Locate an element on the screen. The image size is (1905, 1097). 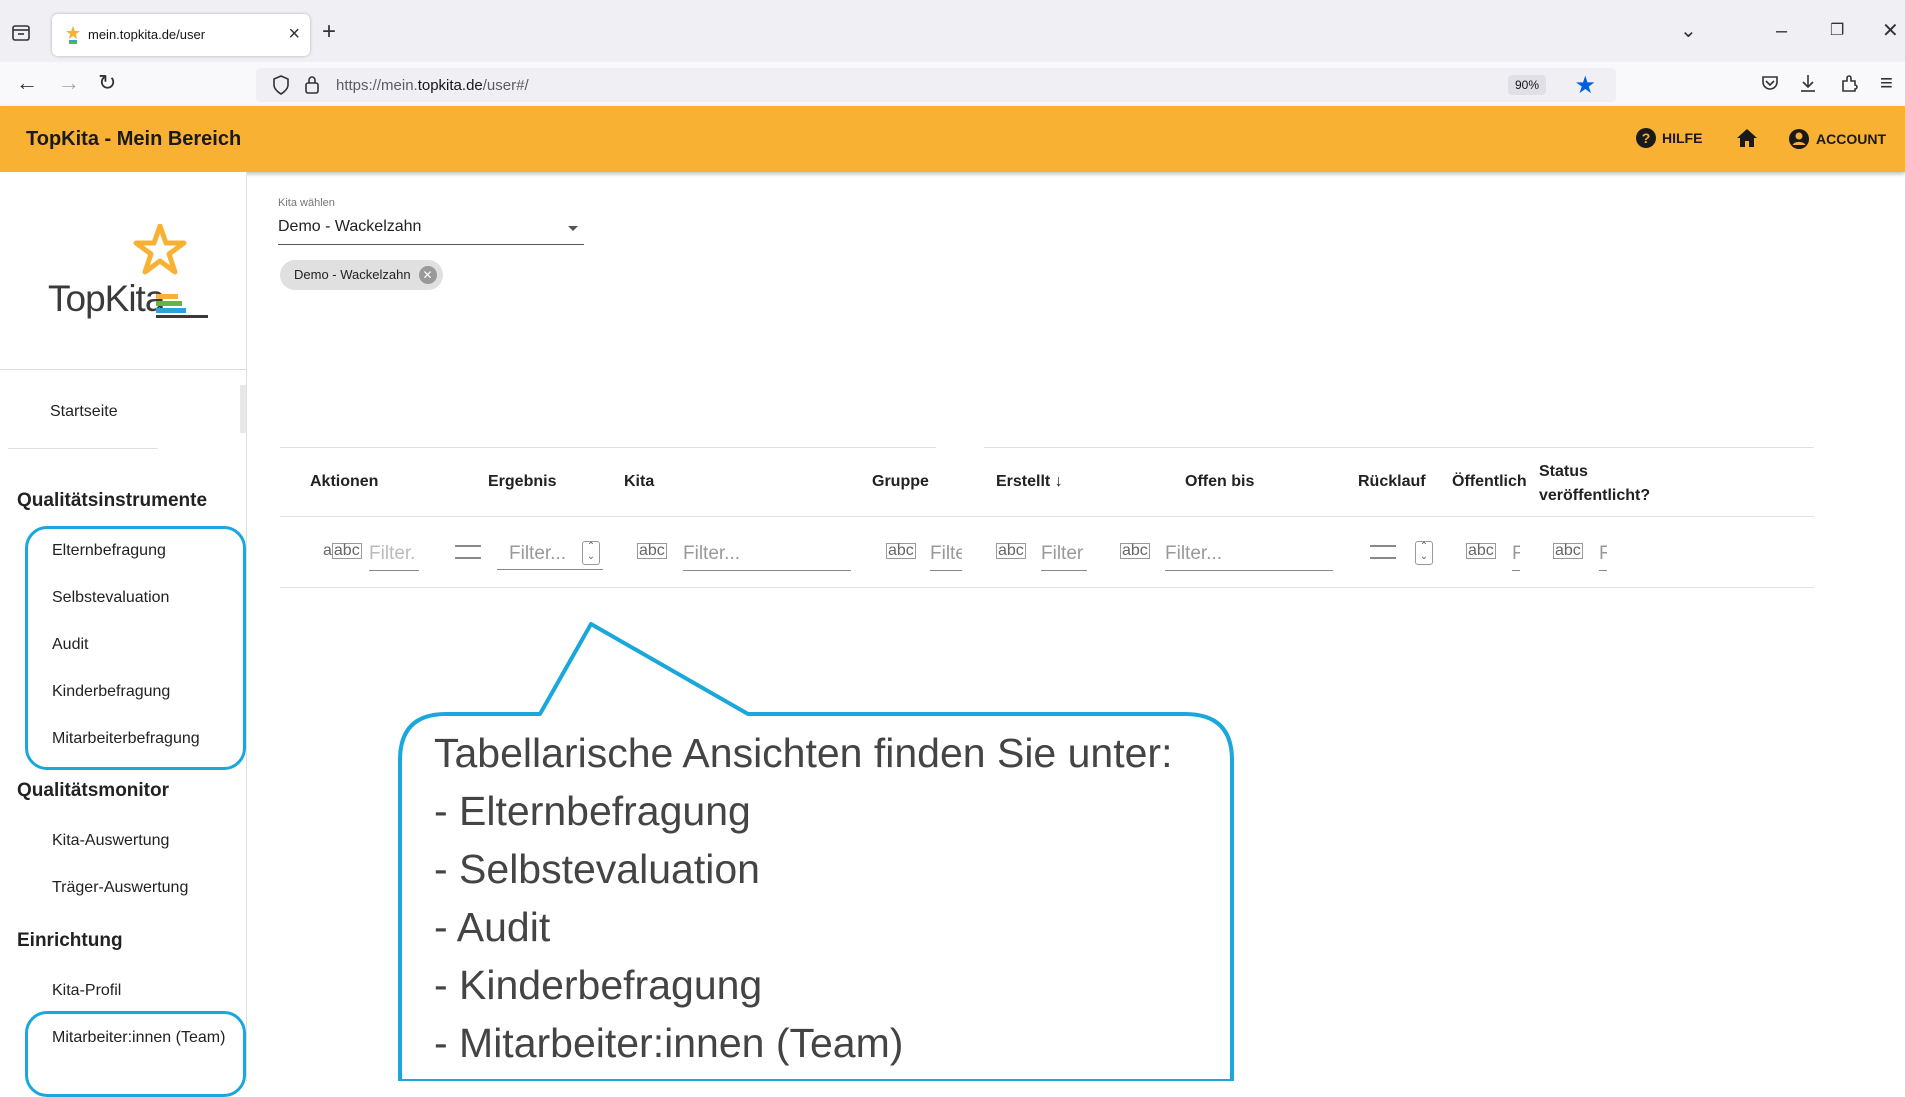
callout-line: - Selbstevaluation is located at coordinates (597, 869).